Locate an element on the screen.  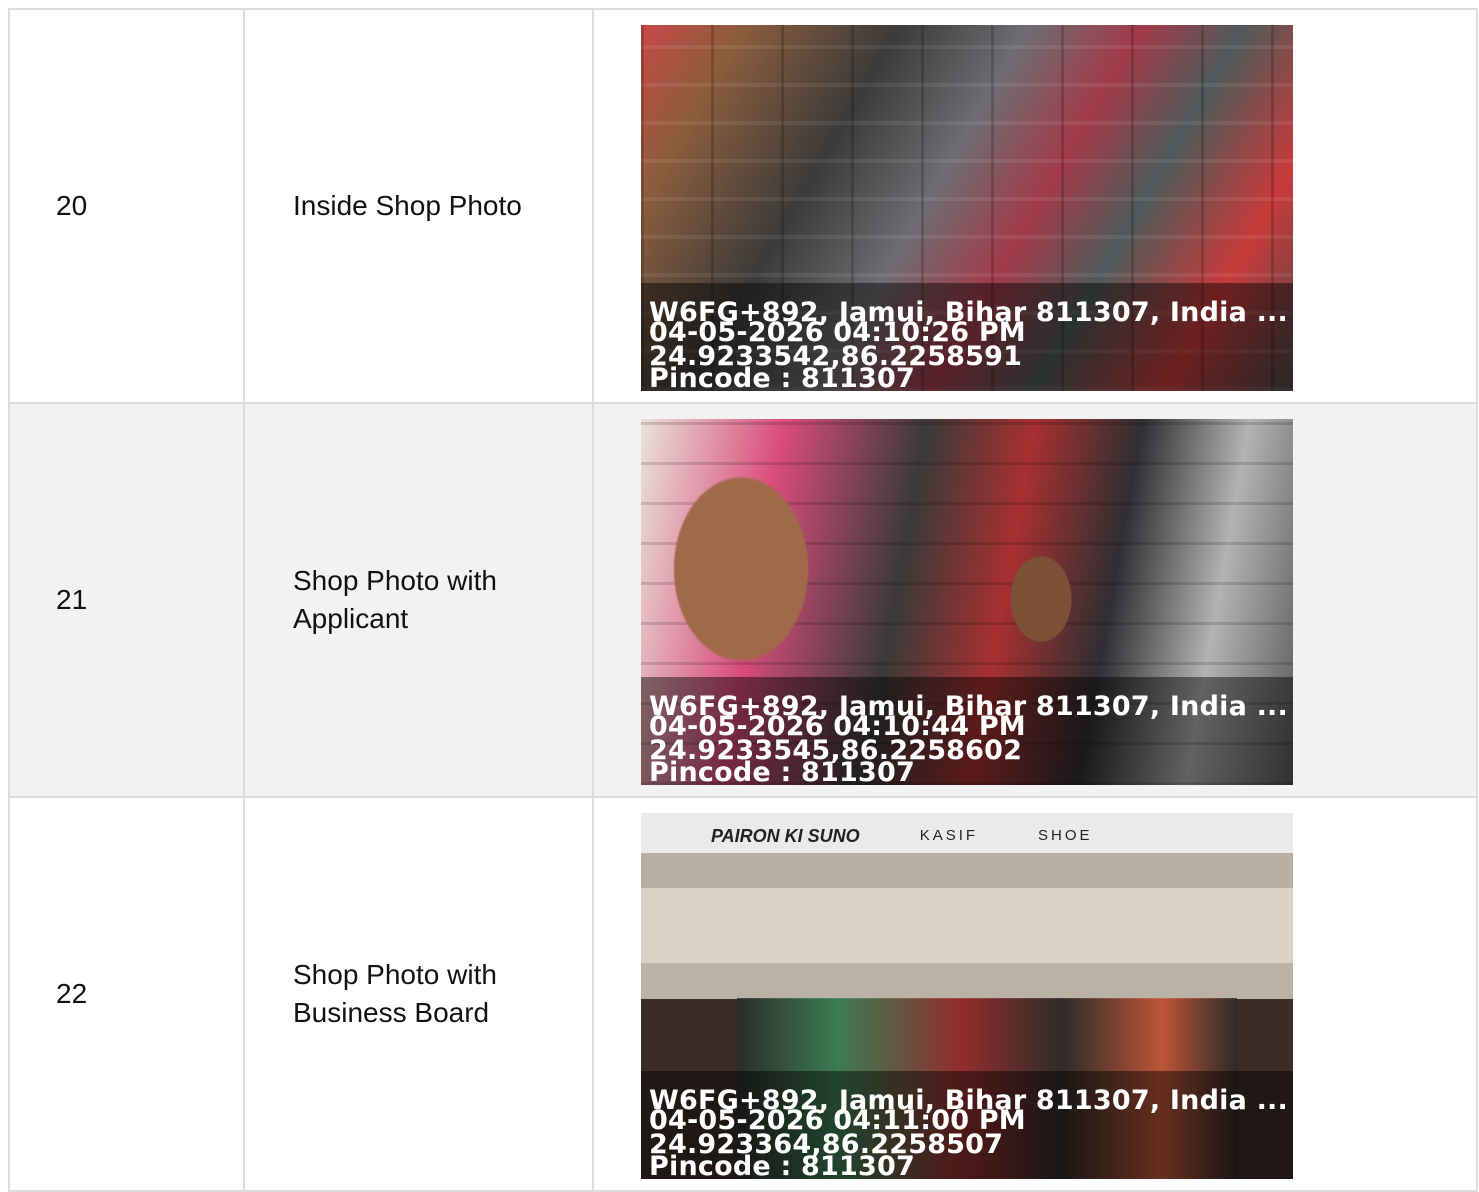
row-number: 20 is located at coordinates (127, 206).